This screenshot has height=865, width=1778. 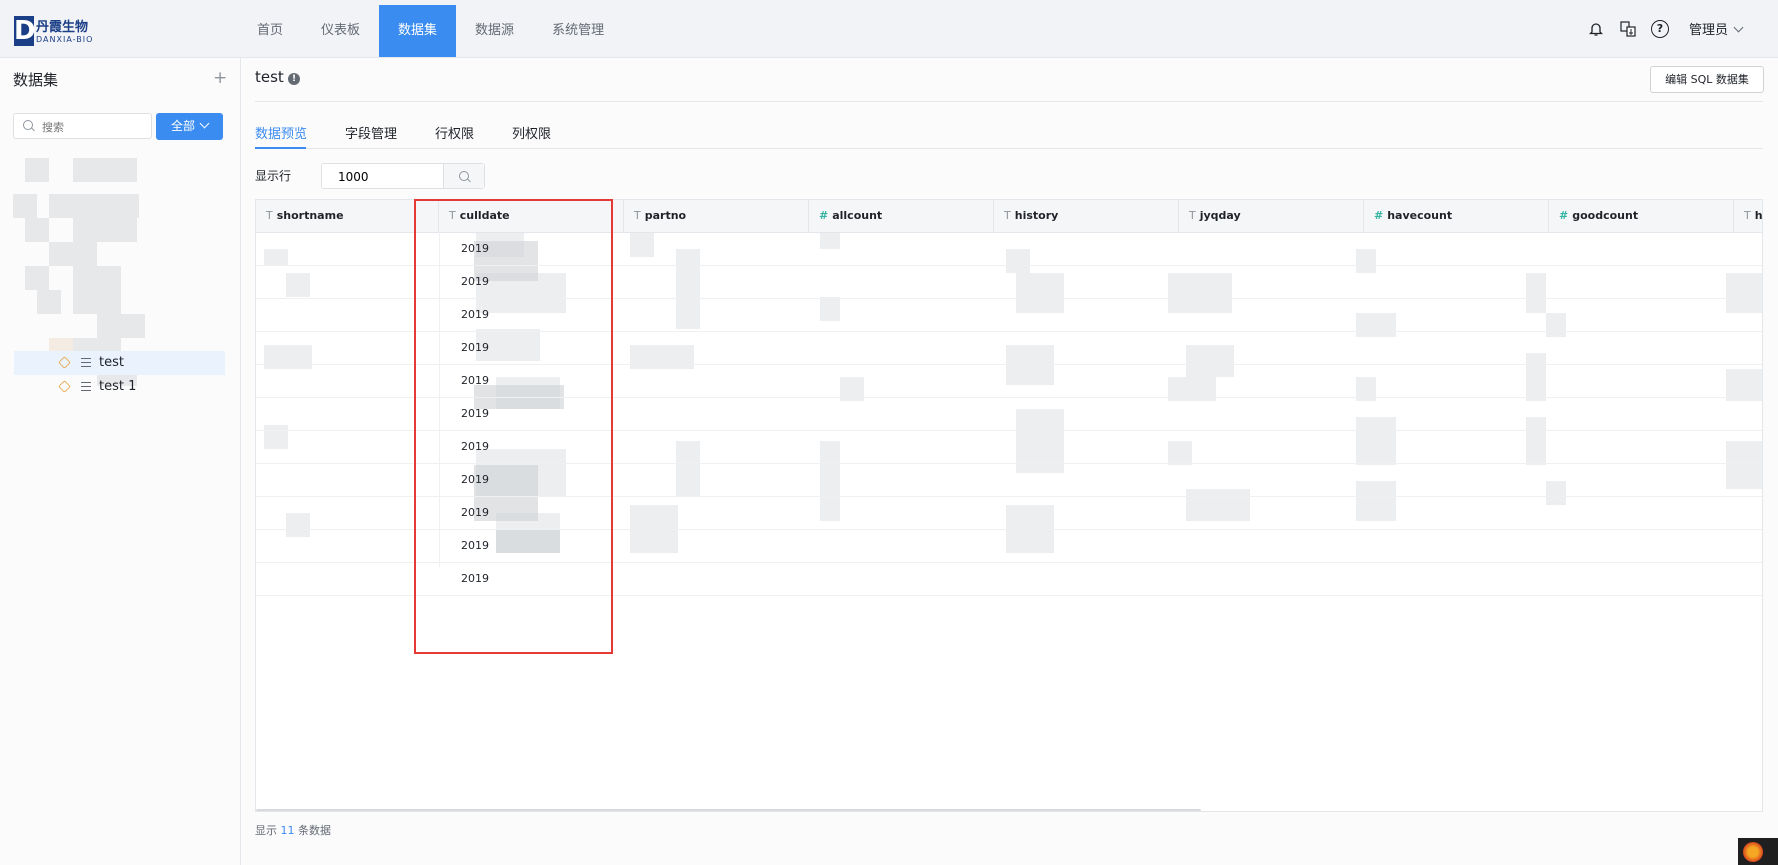 I want to click on rows-search-button, so click(x=463, y=176).